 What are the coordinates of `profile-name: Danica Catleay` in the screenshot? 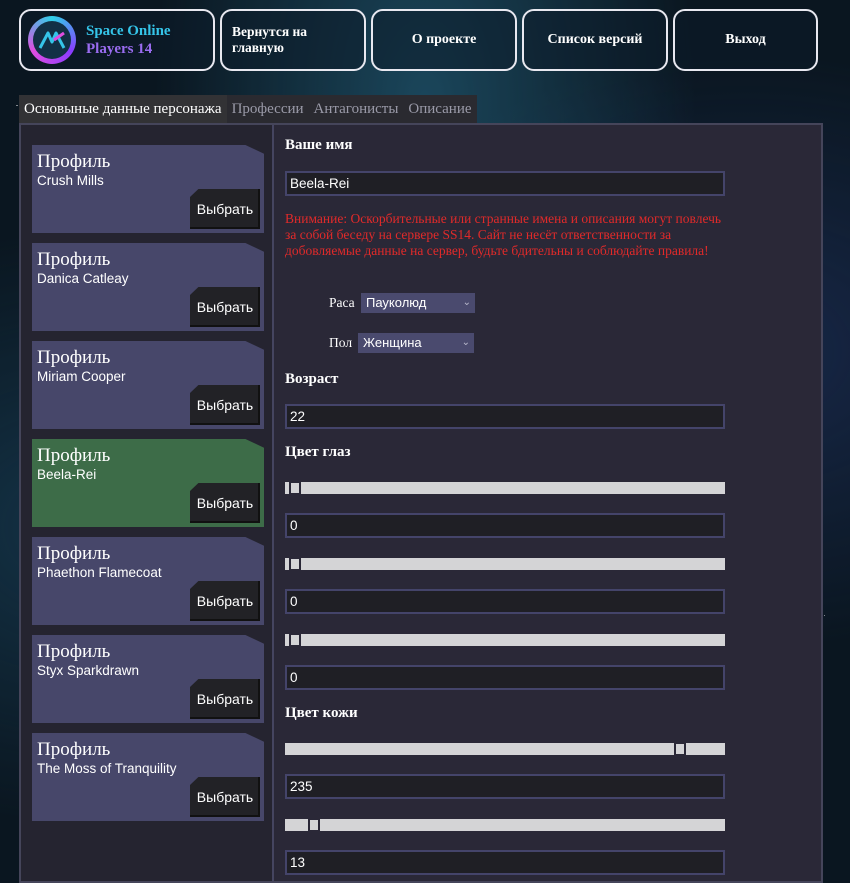 It's located at (83, 278).